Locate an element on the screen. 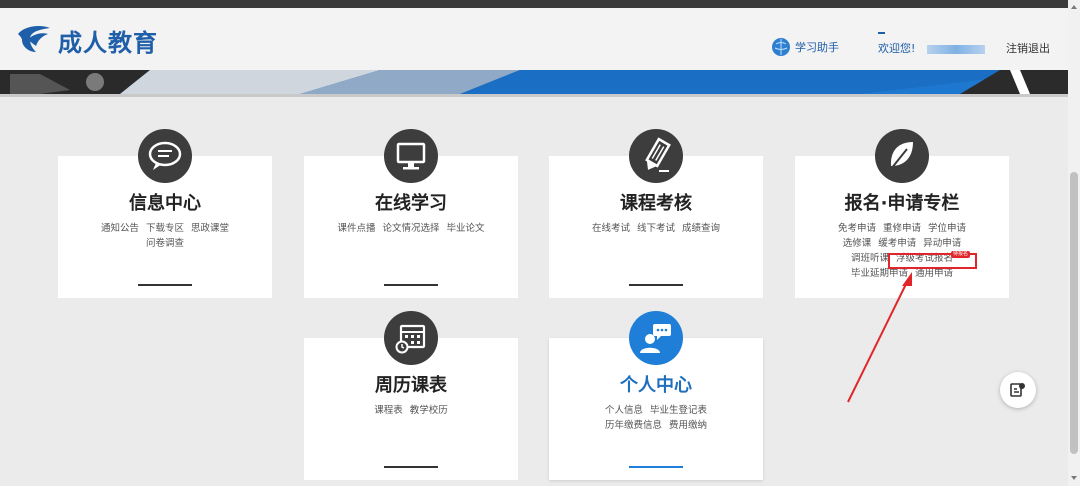 The height and width of the screenshot is (486, 1080). scrollbar-thumb is located at coordinates (1074, 313).